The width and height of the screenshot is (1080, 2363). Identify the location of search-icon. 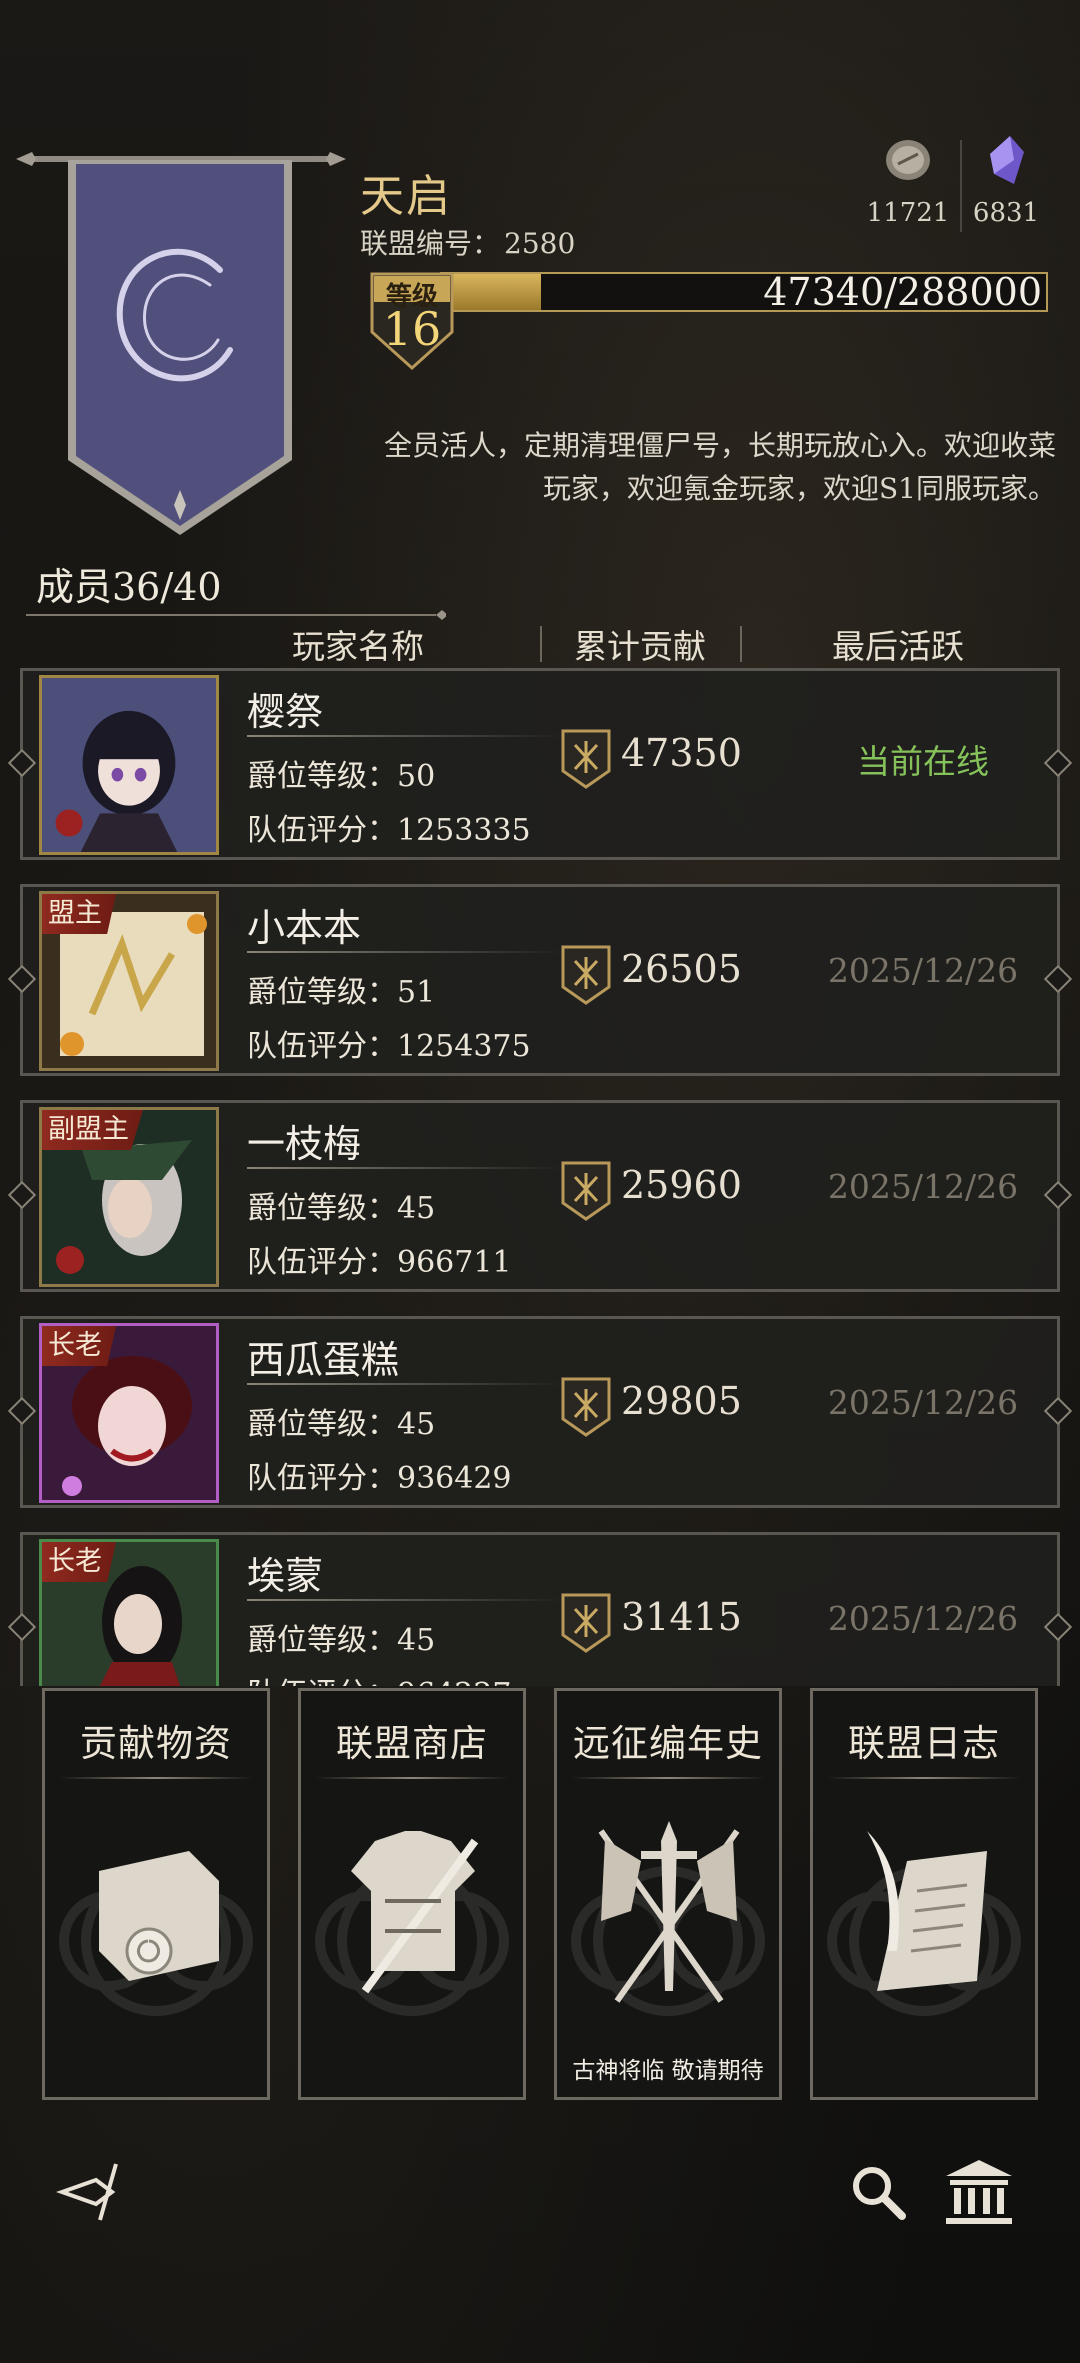
(878, 2192).